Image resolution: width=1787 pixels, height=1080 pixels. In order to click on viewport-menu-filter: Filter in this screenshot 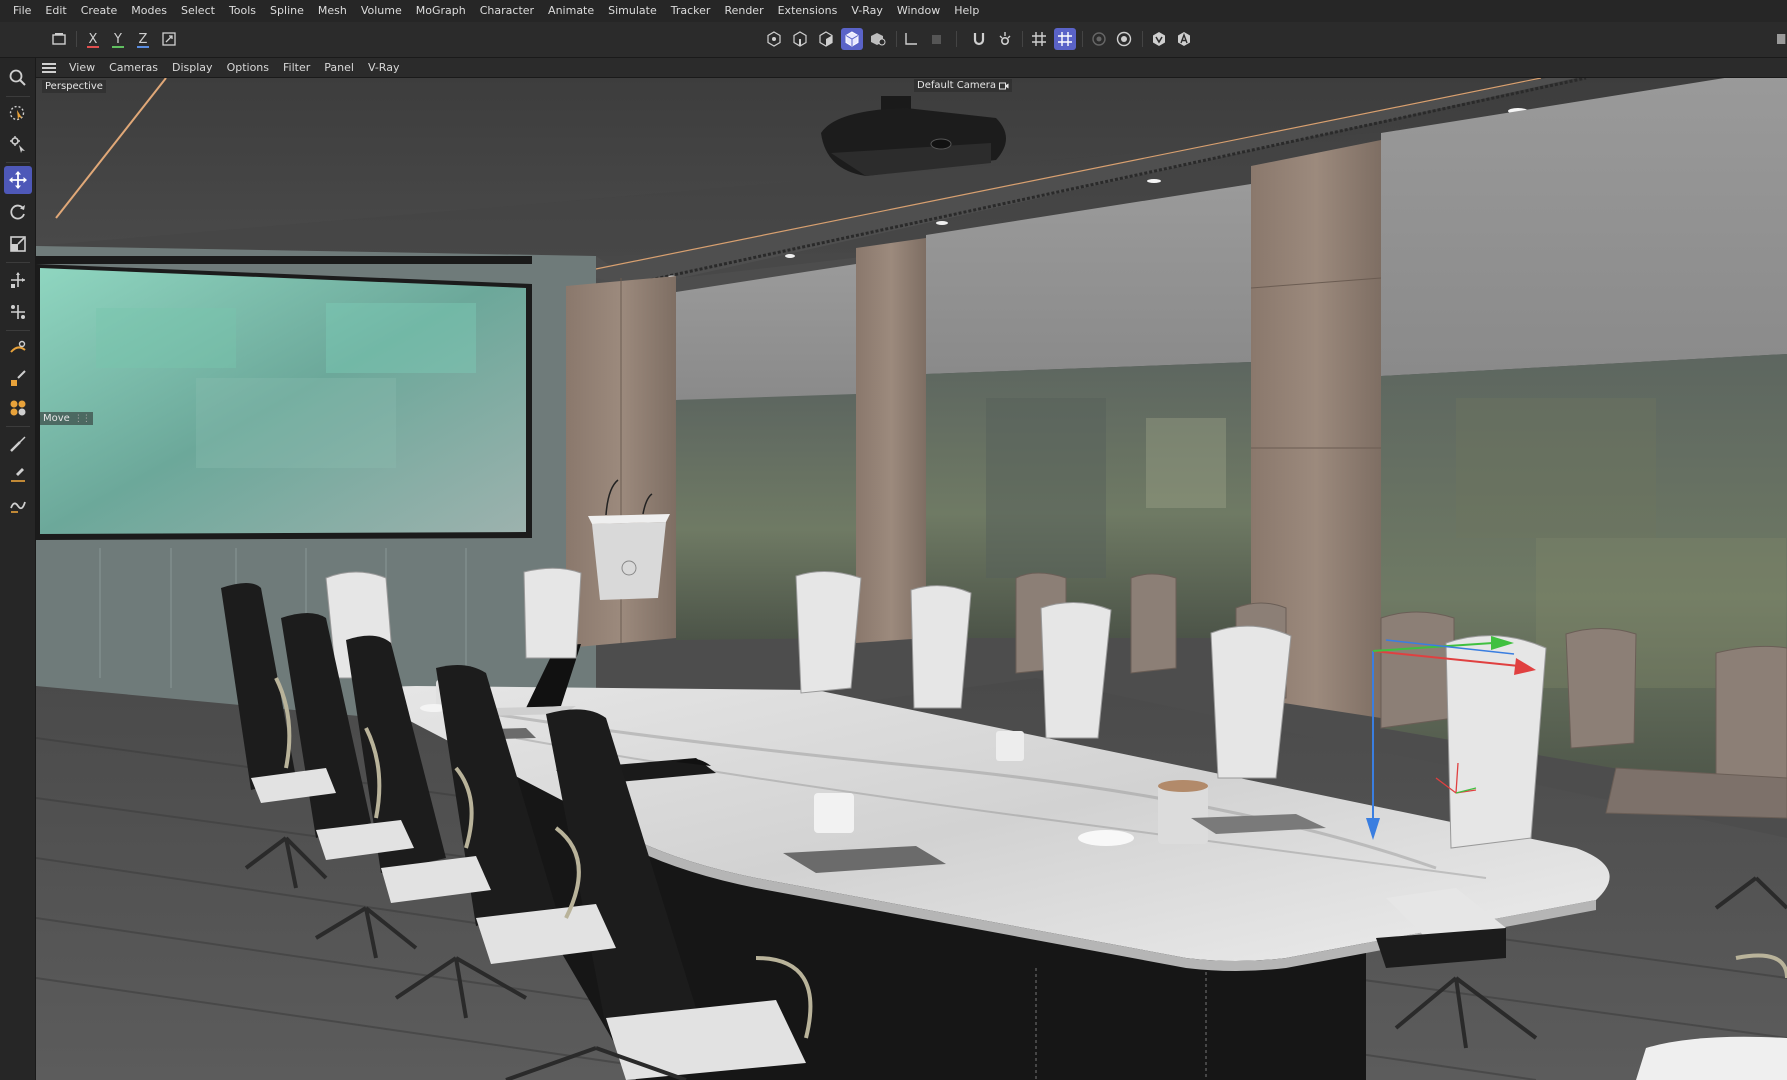, I will do `click(296, 67)`.